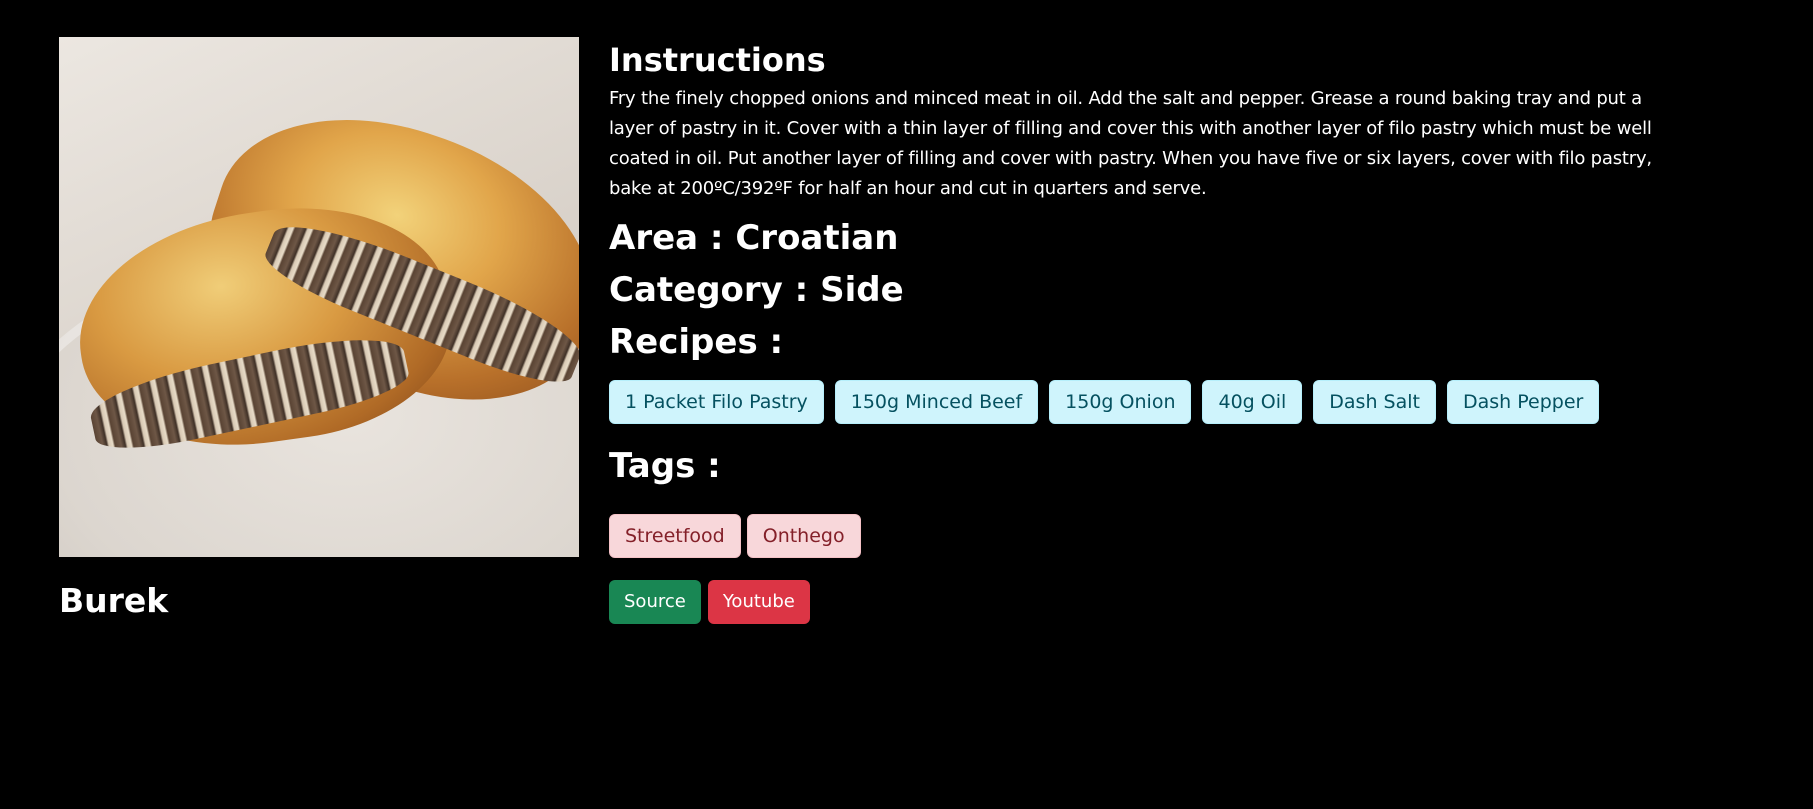  I want to click on youtube-button: Youtube, so click(758, 602).